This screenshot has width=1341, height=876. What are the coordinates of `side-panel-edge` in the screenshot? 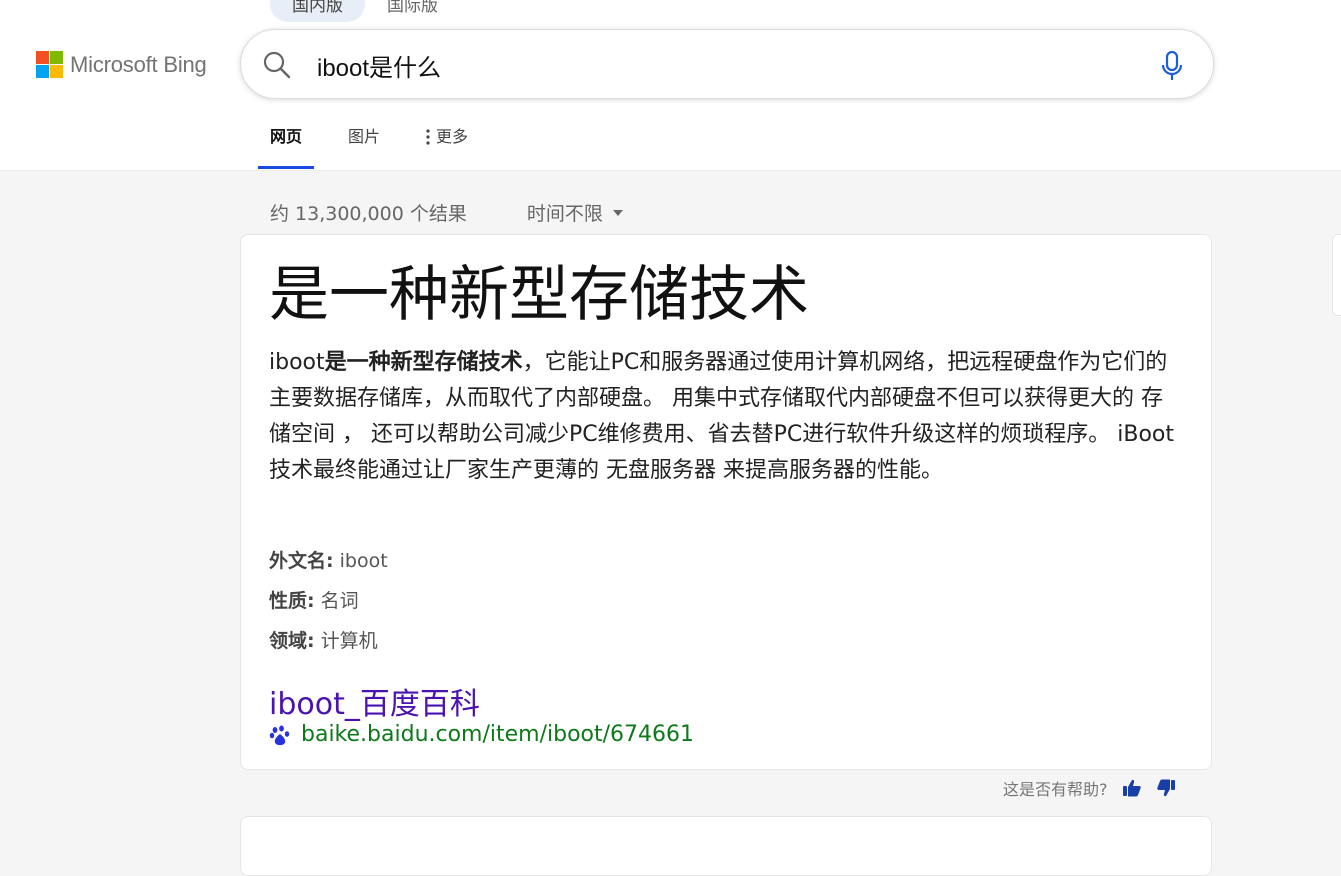 It's located at (1336, 275).